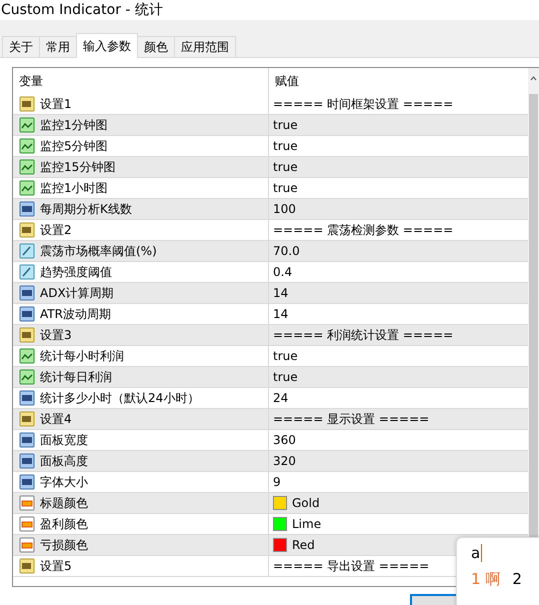 The height and width of the screenshot is (605, 539). Describe the element at coordinates (74, 125) in the screenshot. I see `parameter-name: 监控1分钟图` at that location.